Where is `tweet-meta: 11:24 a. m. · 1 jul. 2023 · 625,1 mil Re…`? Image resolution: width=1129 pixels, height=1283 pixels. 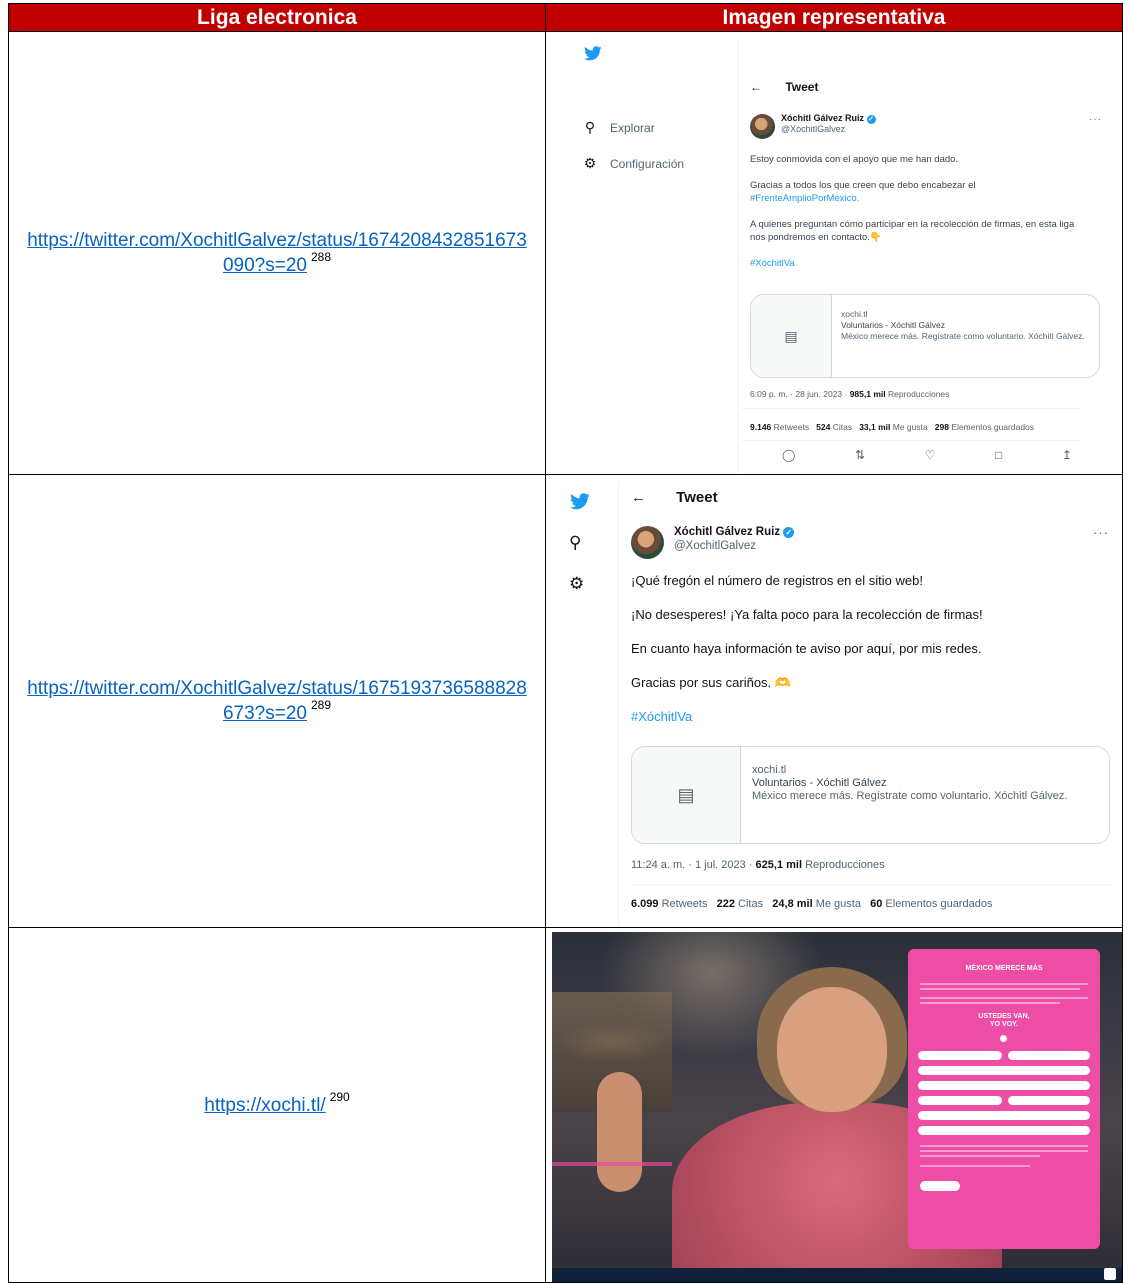 tweet-meta: 11:24 a. m. · 1 jul. 2023 · 625,1 mil Re… is located at coordinates (758, 865).